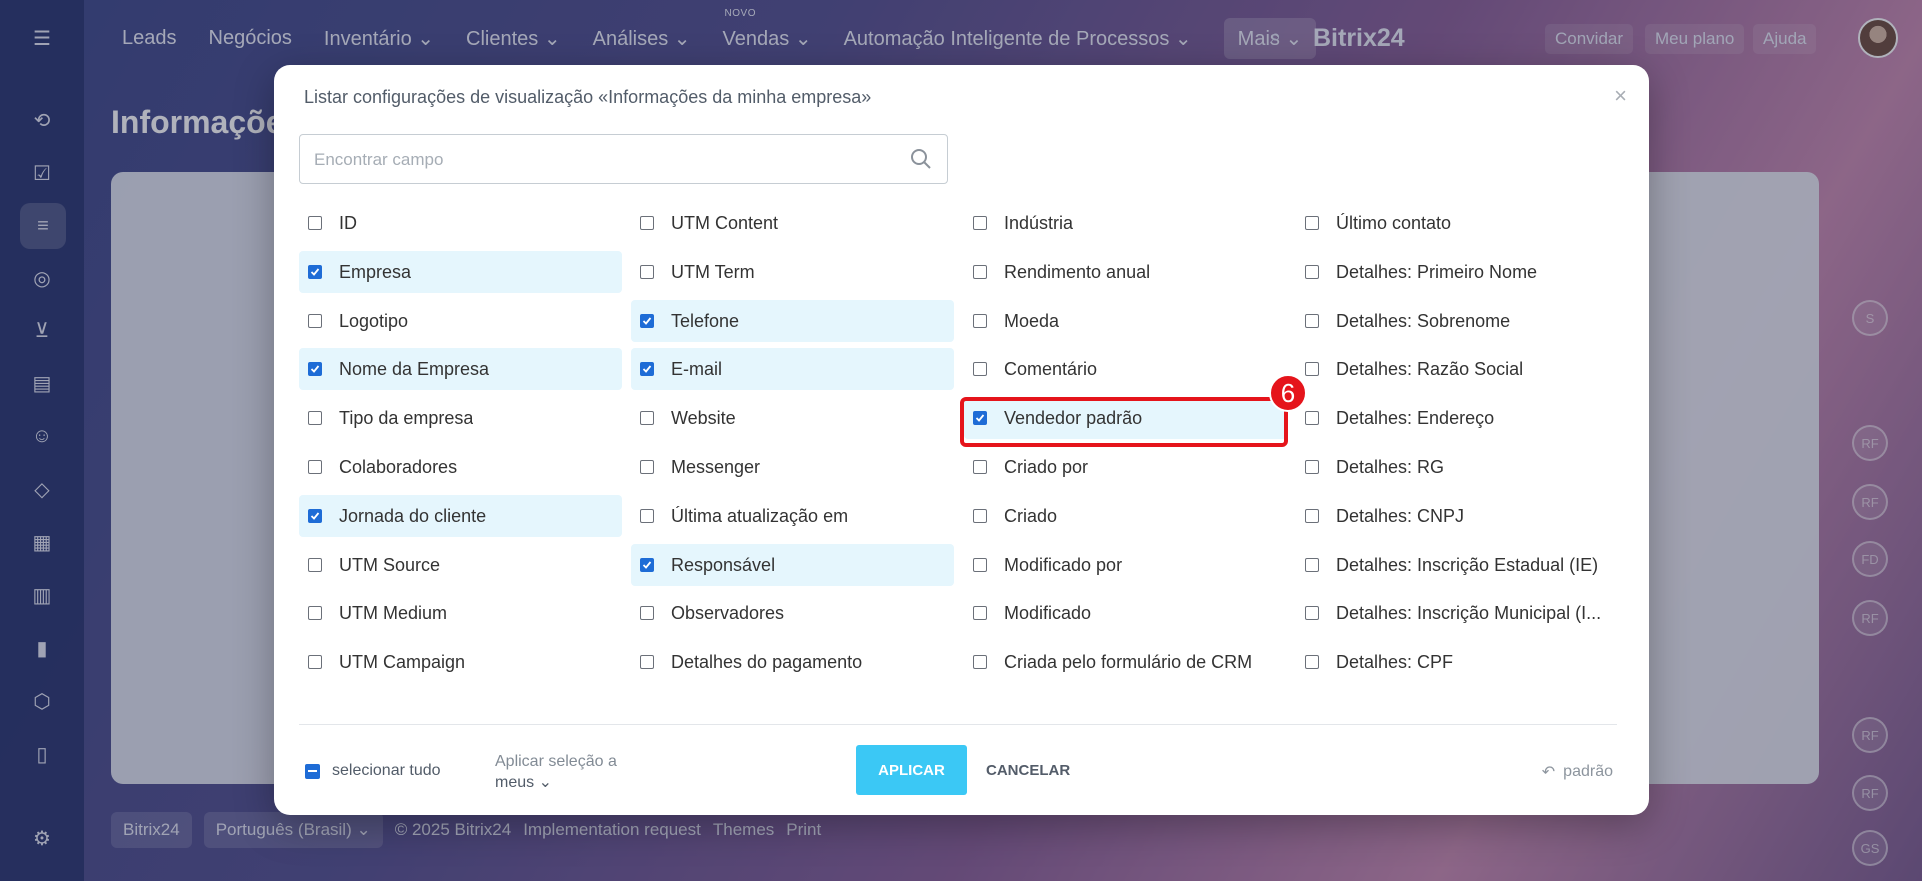  Describe the element at coordinates (1125, 223) in the screenshot. I see `field-option: Indústria` at that location.